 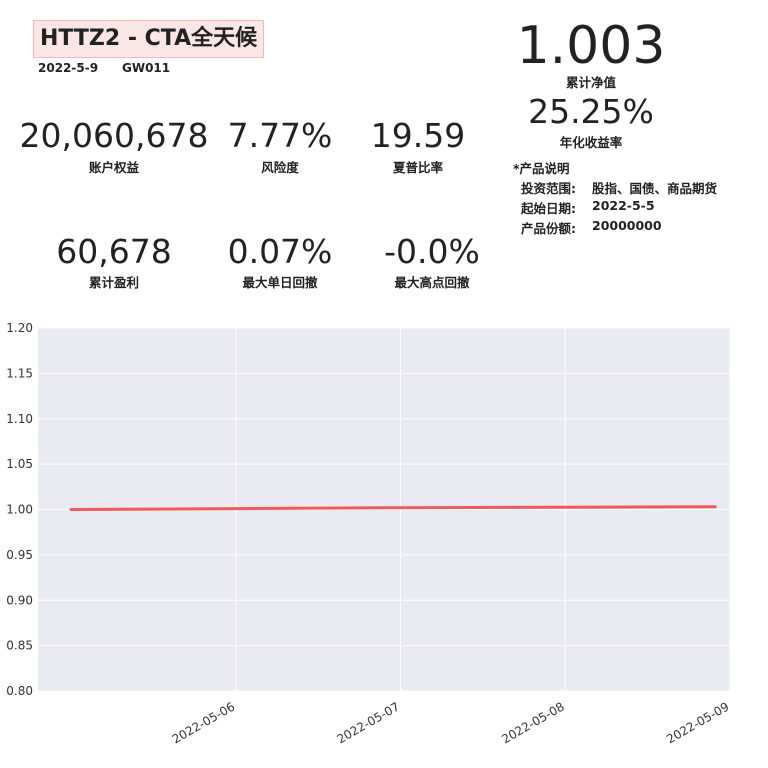 I want to click on product-shares-key: 产品份额:, so click(x=548, y=228).